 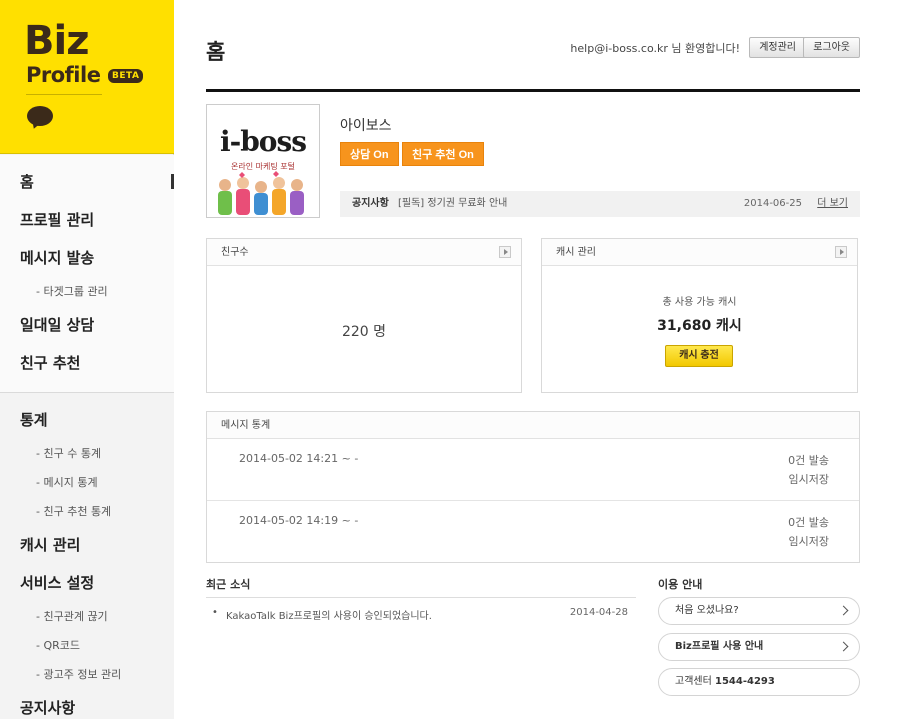 What do you see at coordinates (40, 116) in the screenshot?
I see `chat-bubble-icon` at bounding box center [40, 116].